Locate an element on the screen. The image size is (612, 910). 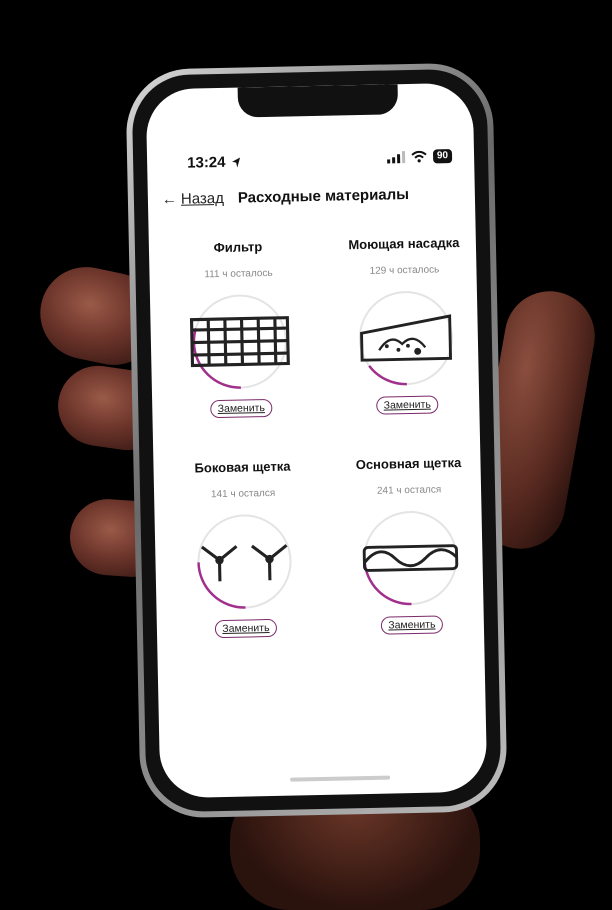
replace-filter-button: Заменить is located at coordinates (242, 408).